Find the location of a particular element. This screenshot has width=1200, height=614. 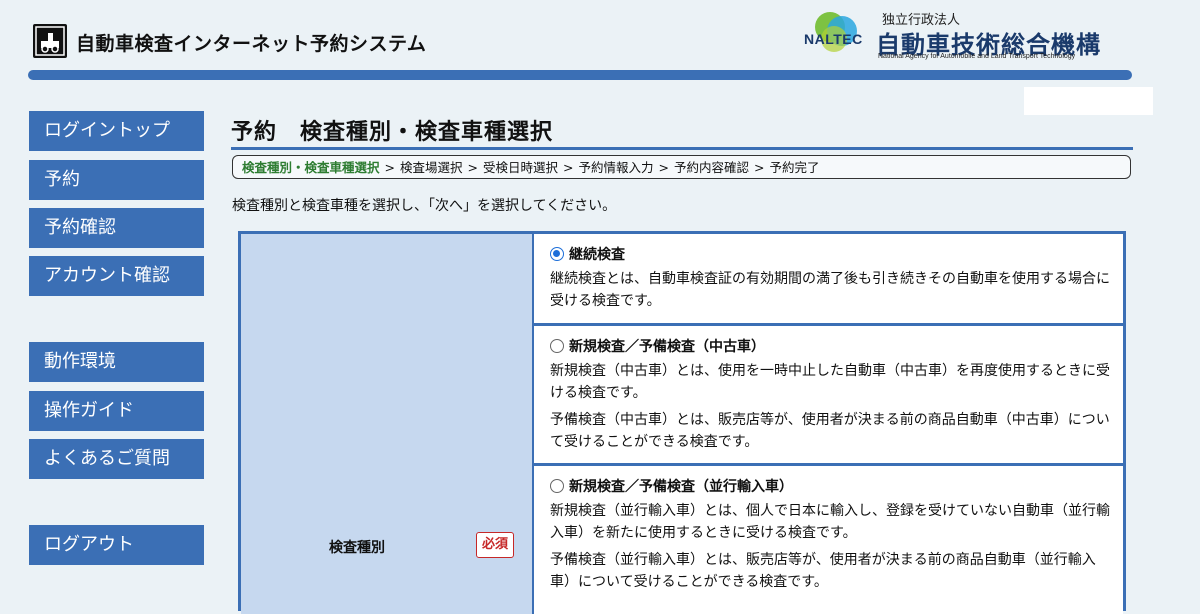

blank-panel is located at coordinates (1088, 101).